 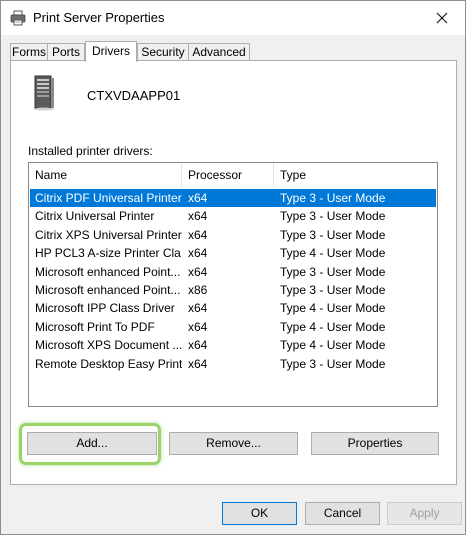 I want to click on driver-name-cell: Citrix PDF Universal Printer, so click(x=108, y=198).